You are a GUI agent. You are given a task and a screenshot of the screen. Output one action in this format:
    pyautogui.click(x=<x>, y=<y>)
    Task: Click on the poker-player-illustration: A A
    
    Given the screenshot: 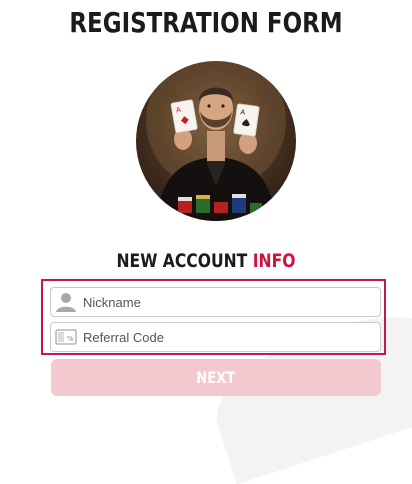 What is the action you would take?
    pyautogui.click(x=216, y=141)
    